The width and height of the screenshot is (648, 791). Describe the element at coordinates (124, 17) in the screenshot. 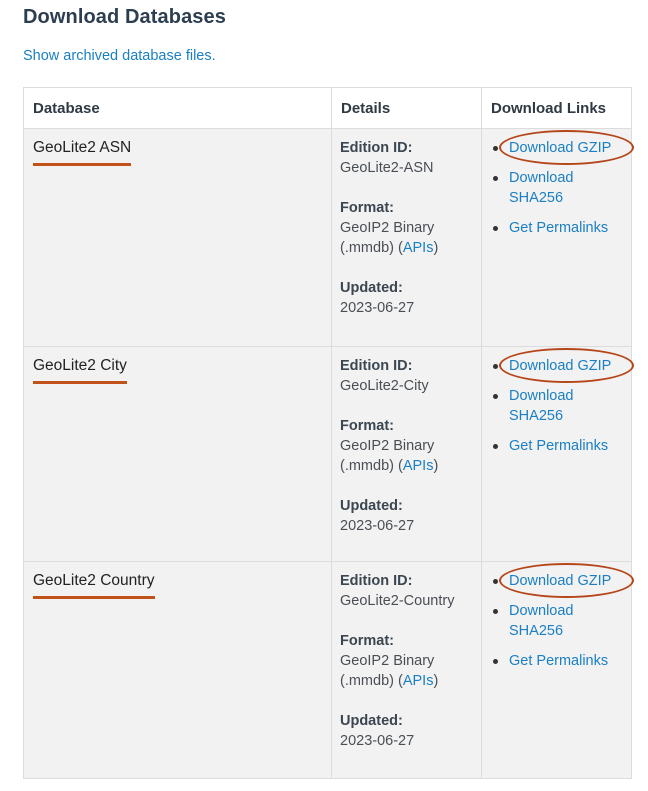

I see `page-title: Download Databases` at that location.